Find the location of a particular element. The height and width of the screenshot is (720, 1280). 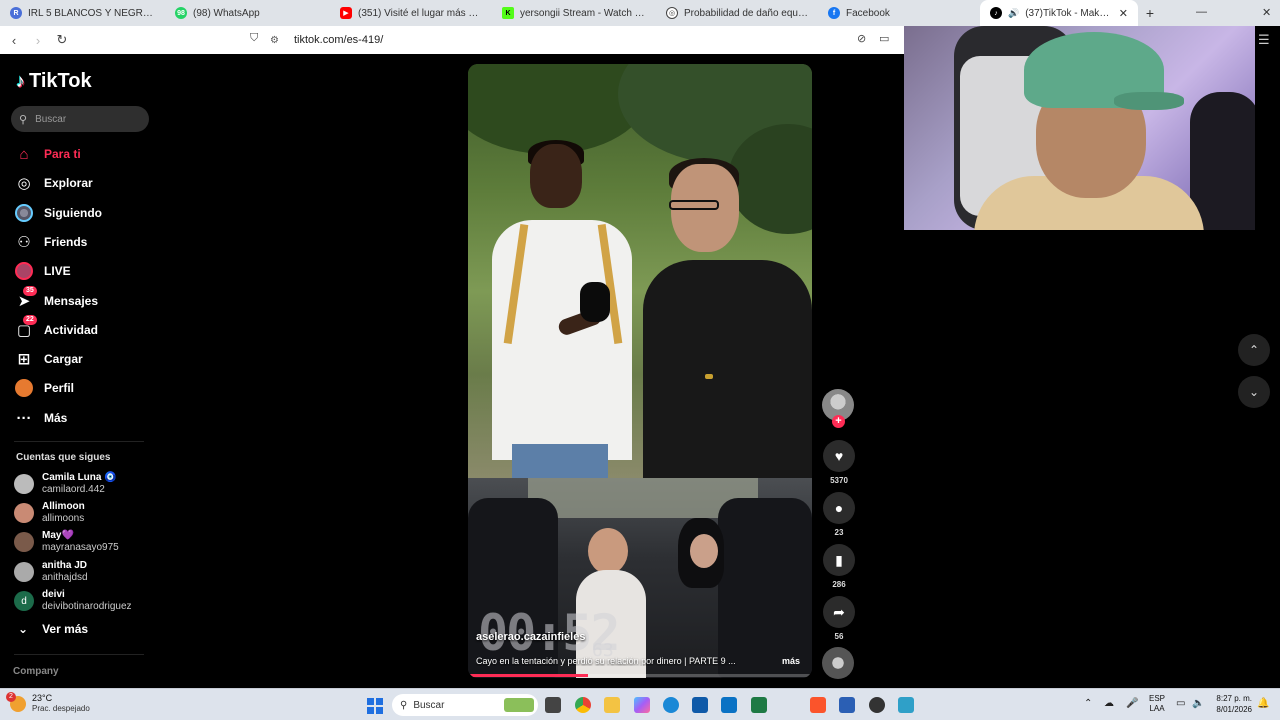

home-icon: ⌂ is located at coordinates (24, 154).